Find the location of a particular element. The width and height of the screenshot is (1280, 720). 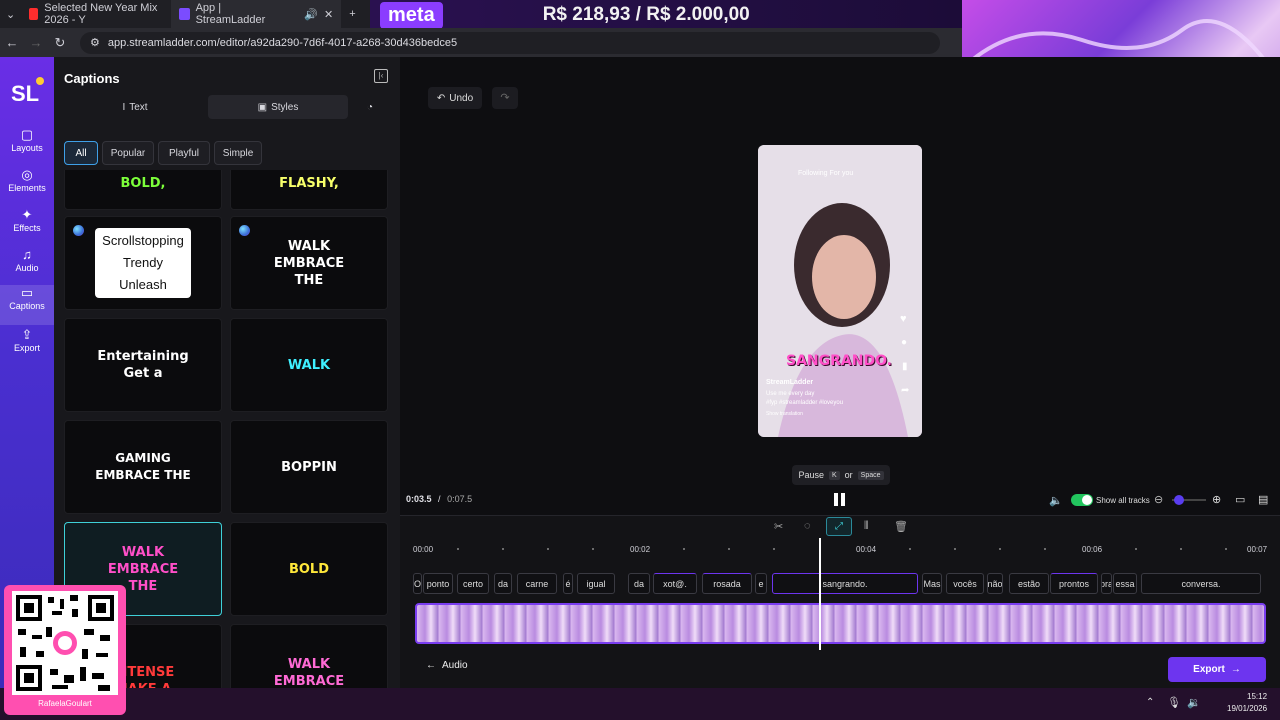

caption-word: O is located at coordinates (417, 583).